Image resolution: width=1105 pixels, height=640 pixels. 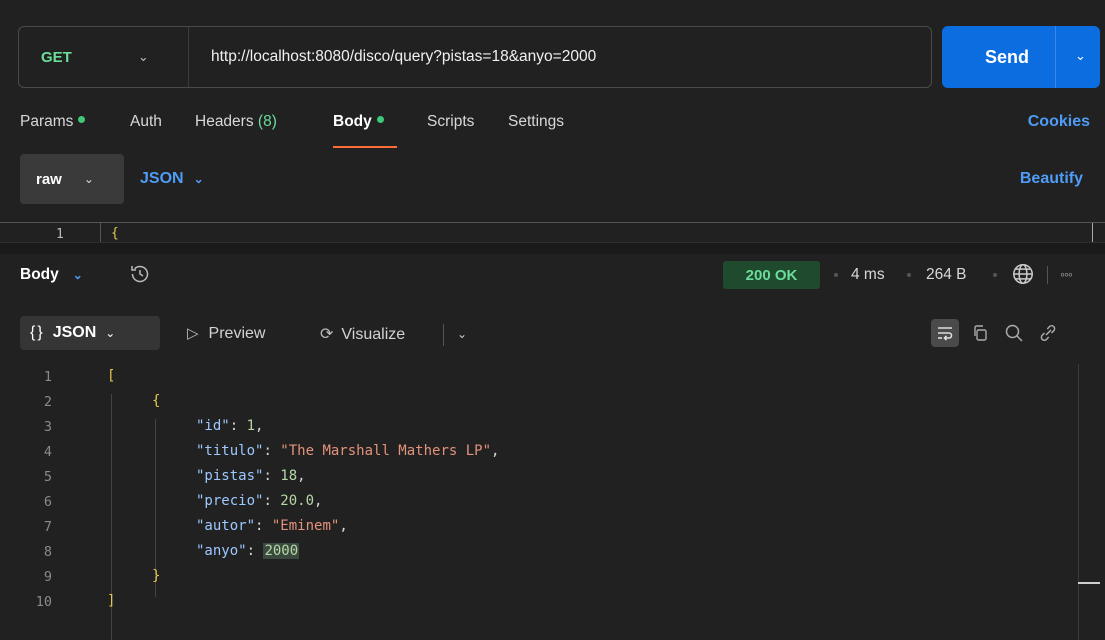 I want to click on visualize-label: Visualize, so click(x=373, y=334).